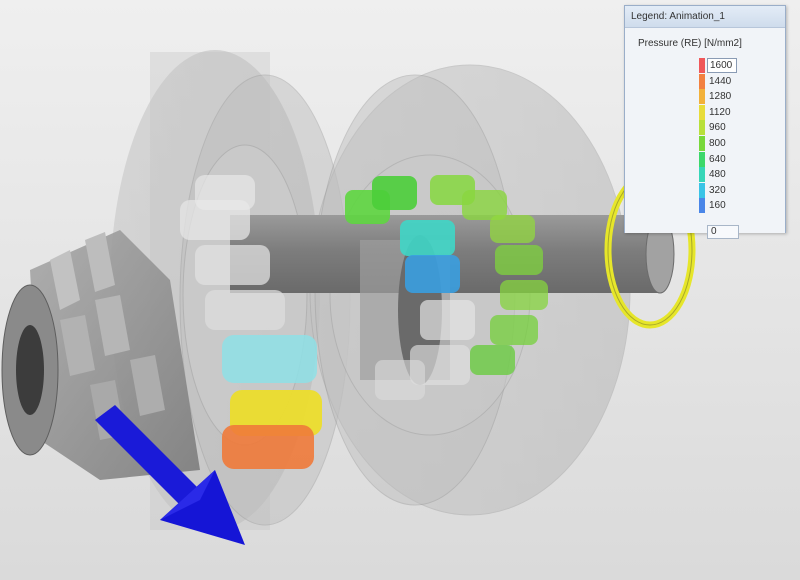 This screenshot has height=580, width=800. What do you see at coordinates (268, 447) in the screenshot?
I see `roller-orange` at bounding box center [268, 447].